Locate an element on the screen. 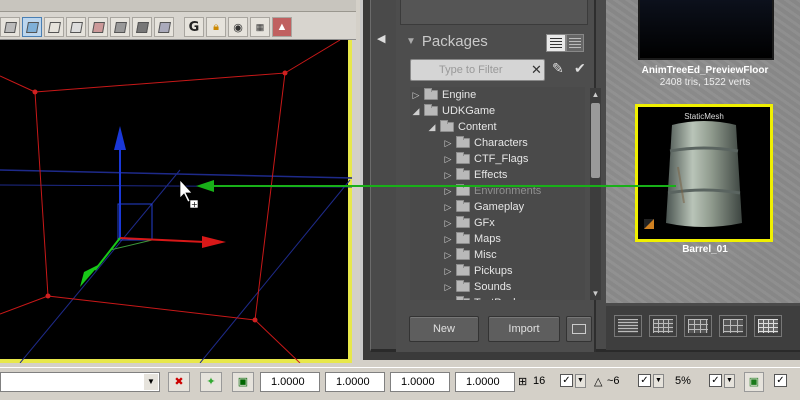 This screenshot has height=400, width=800. packages-header: ▼ Packages is located at coordinates (447, 41).